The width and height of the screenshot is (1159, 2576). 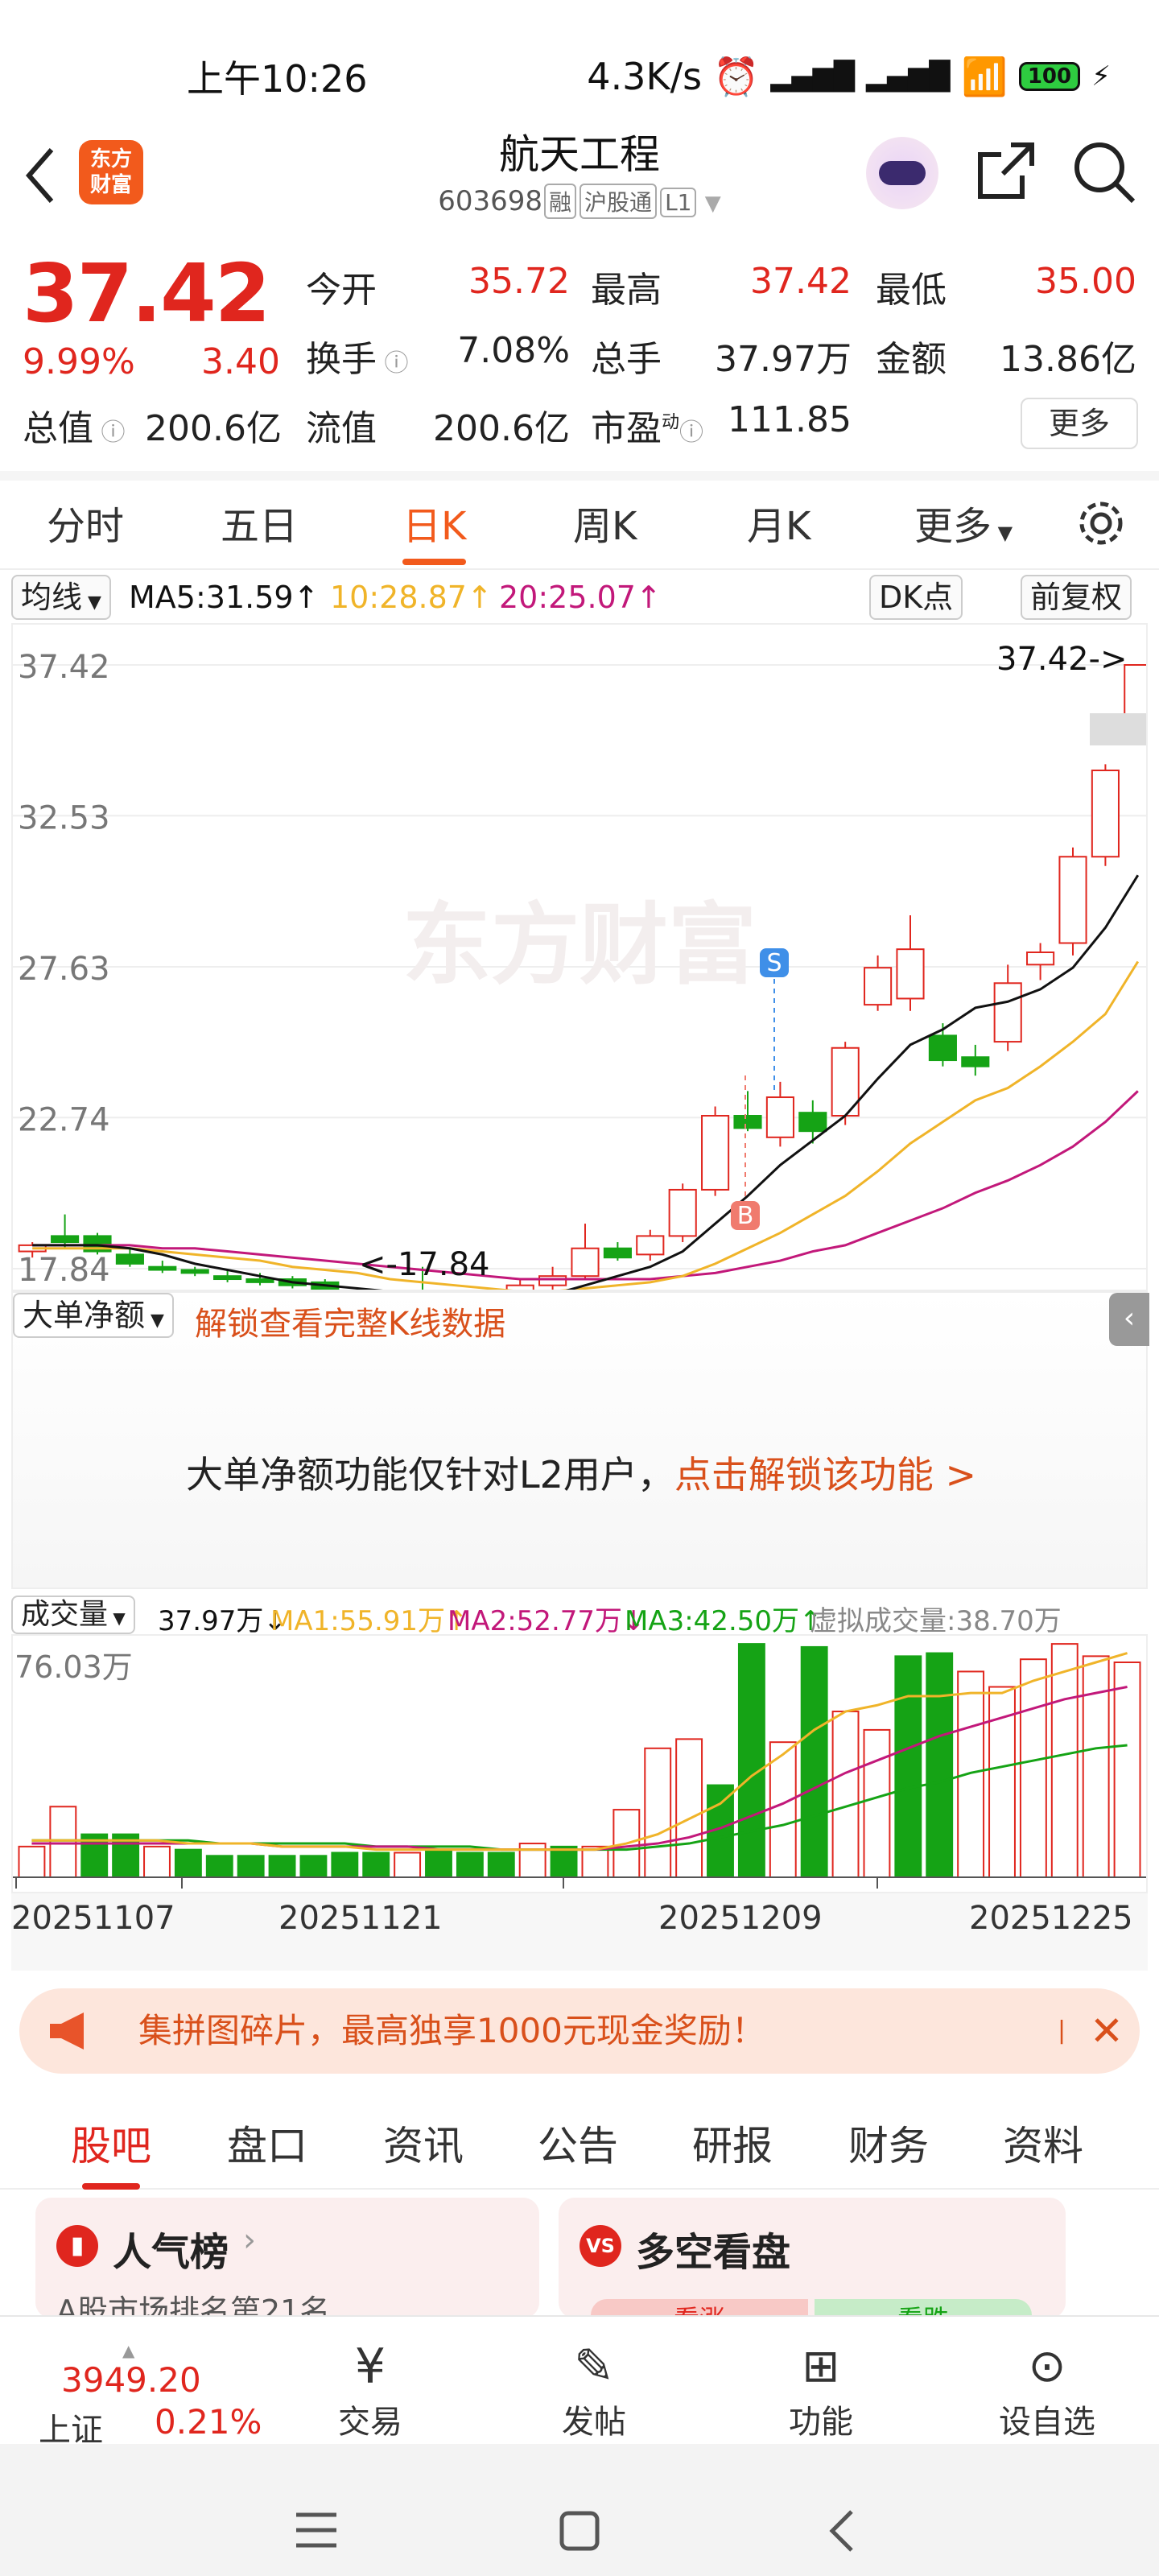 I want to click on tab-more-label: 更多, so click(x=953, y=526).